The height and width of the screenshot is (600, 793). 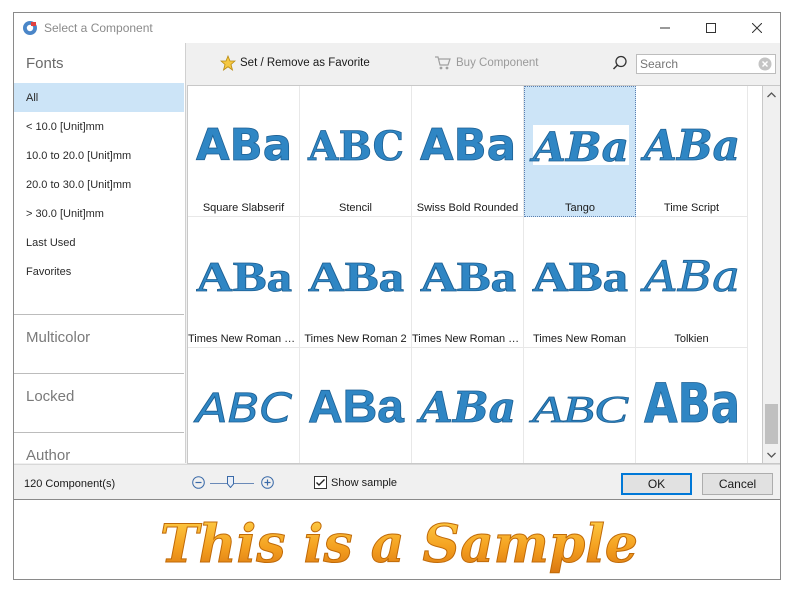 What do you see at coordinates (497, 63) in the screenshot?
I see `buy-component-label: Buy Component` at bounding box center [497, 63].